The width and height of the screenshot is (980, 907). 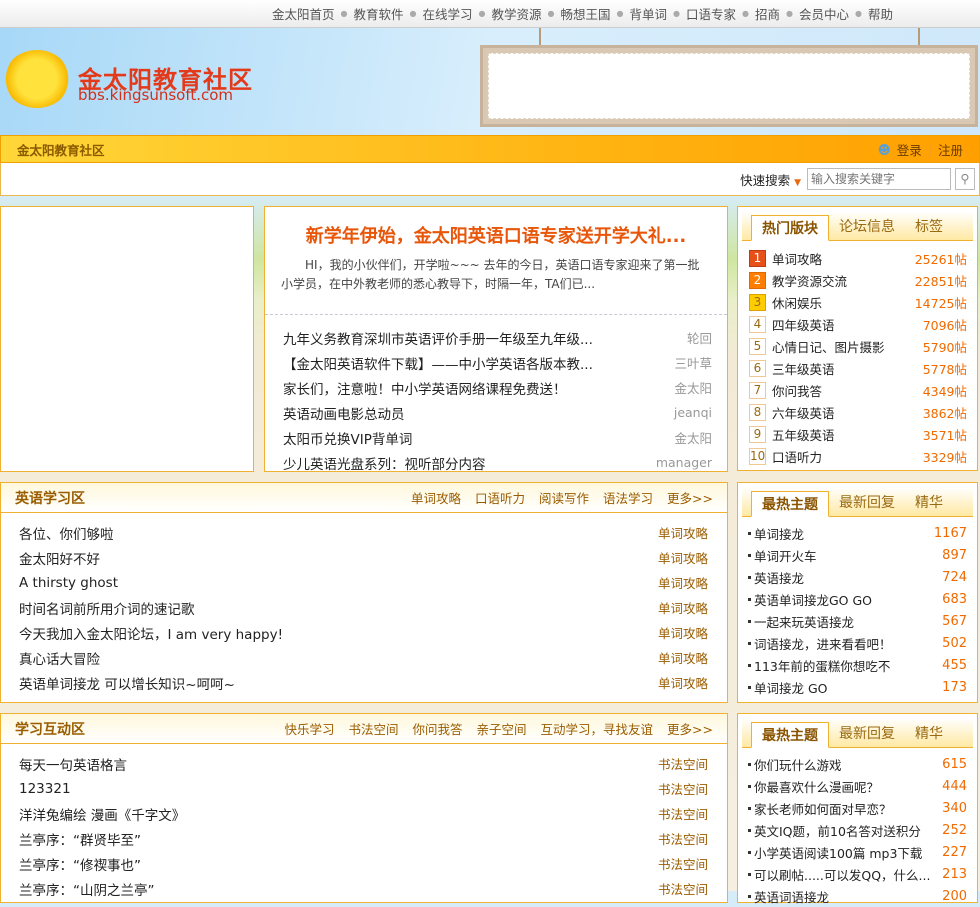 I want to click on tab-hot2: 最新回复, so click(x=867, y=734).